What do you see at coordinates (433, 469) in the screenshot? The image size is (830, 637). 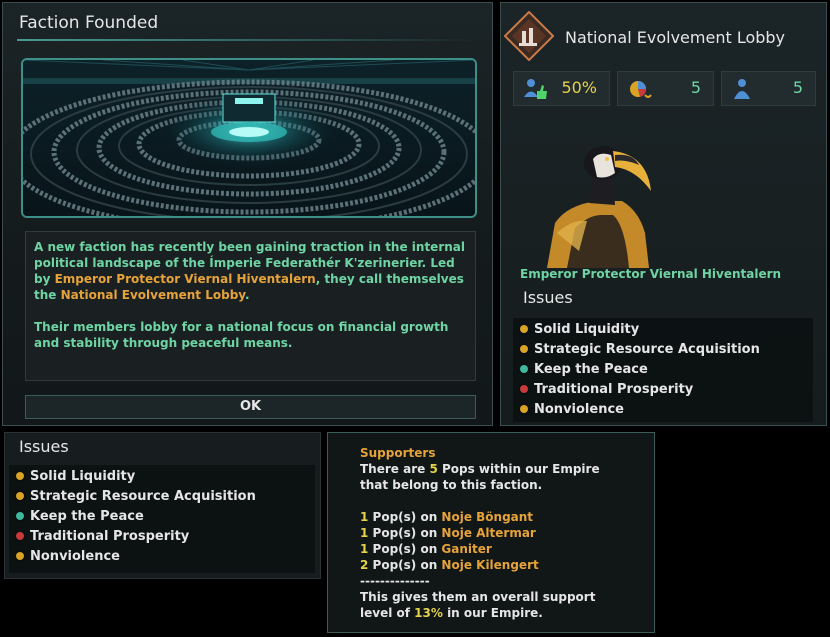 I see `supporters-count: 5` at bounding box center [433, 469].